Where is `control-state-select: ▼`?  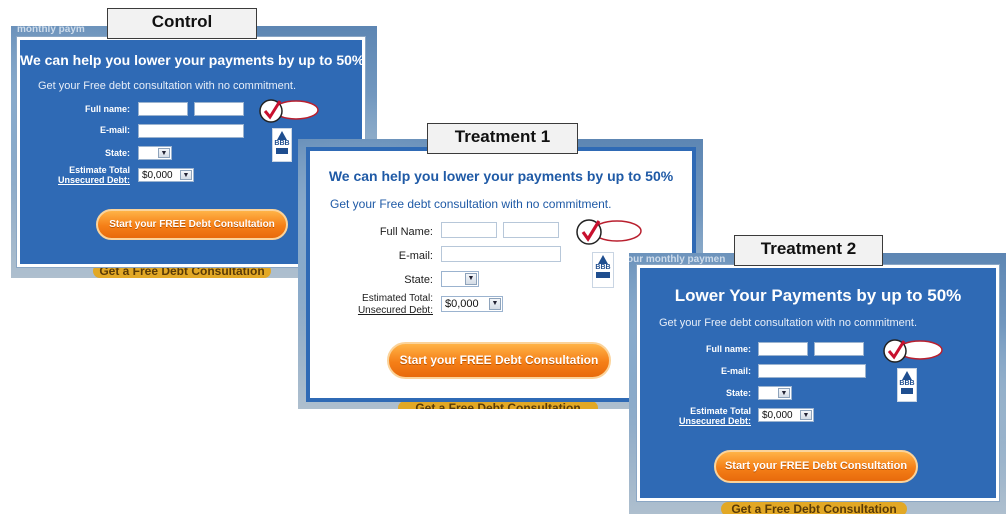 control-state-select: ▼ is located at coordinates (155, 153).